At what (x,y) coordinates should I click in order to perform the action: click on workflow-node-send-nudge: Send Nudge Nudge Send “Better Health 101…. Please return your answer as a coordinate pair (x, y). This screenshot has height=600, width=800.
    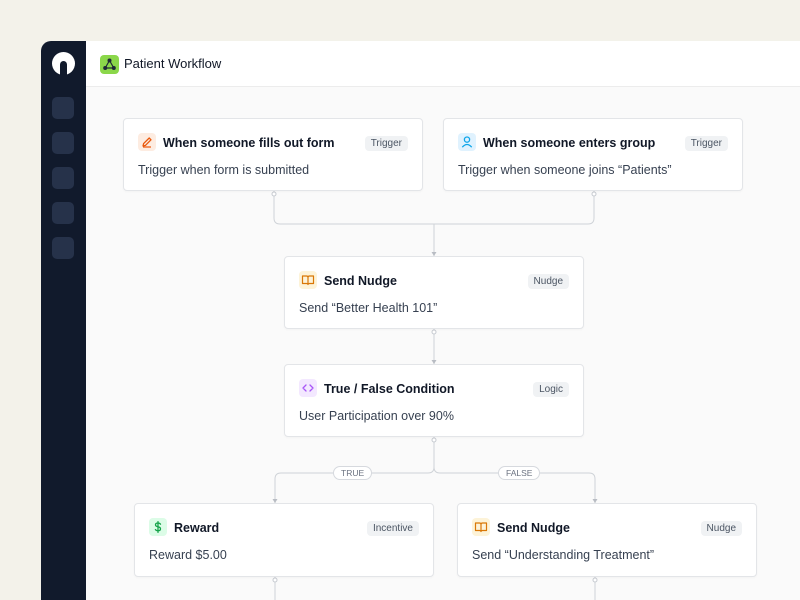
    Looking at the image, I should click on (434, 292).